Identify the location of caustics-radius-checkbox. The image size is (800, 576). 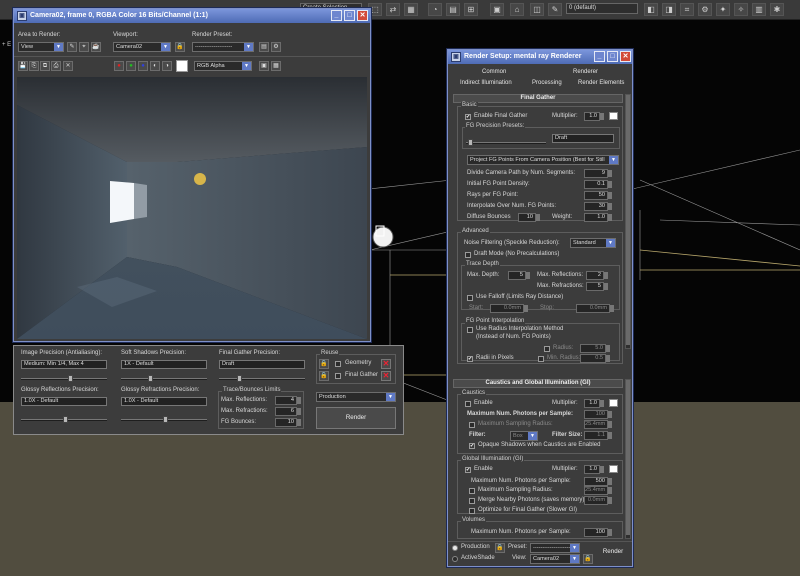
(472, 425).